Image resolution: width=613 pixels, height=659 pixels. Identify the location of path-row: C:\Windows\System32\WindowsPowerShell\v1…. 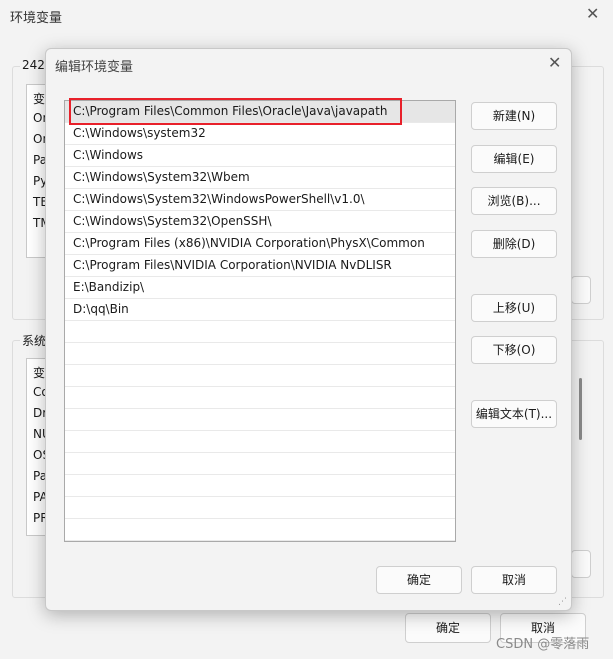
(260, 200).